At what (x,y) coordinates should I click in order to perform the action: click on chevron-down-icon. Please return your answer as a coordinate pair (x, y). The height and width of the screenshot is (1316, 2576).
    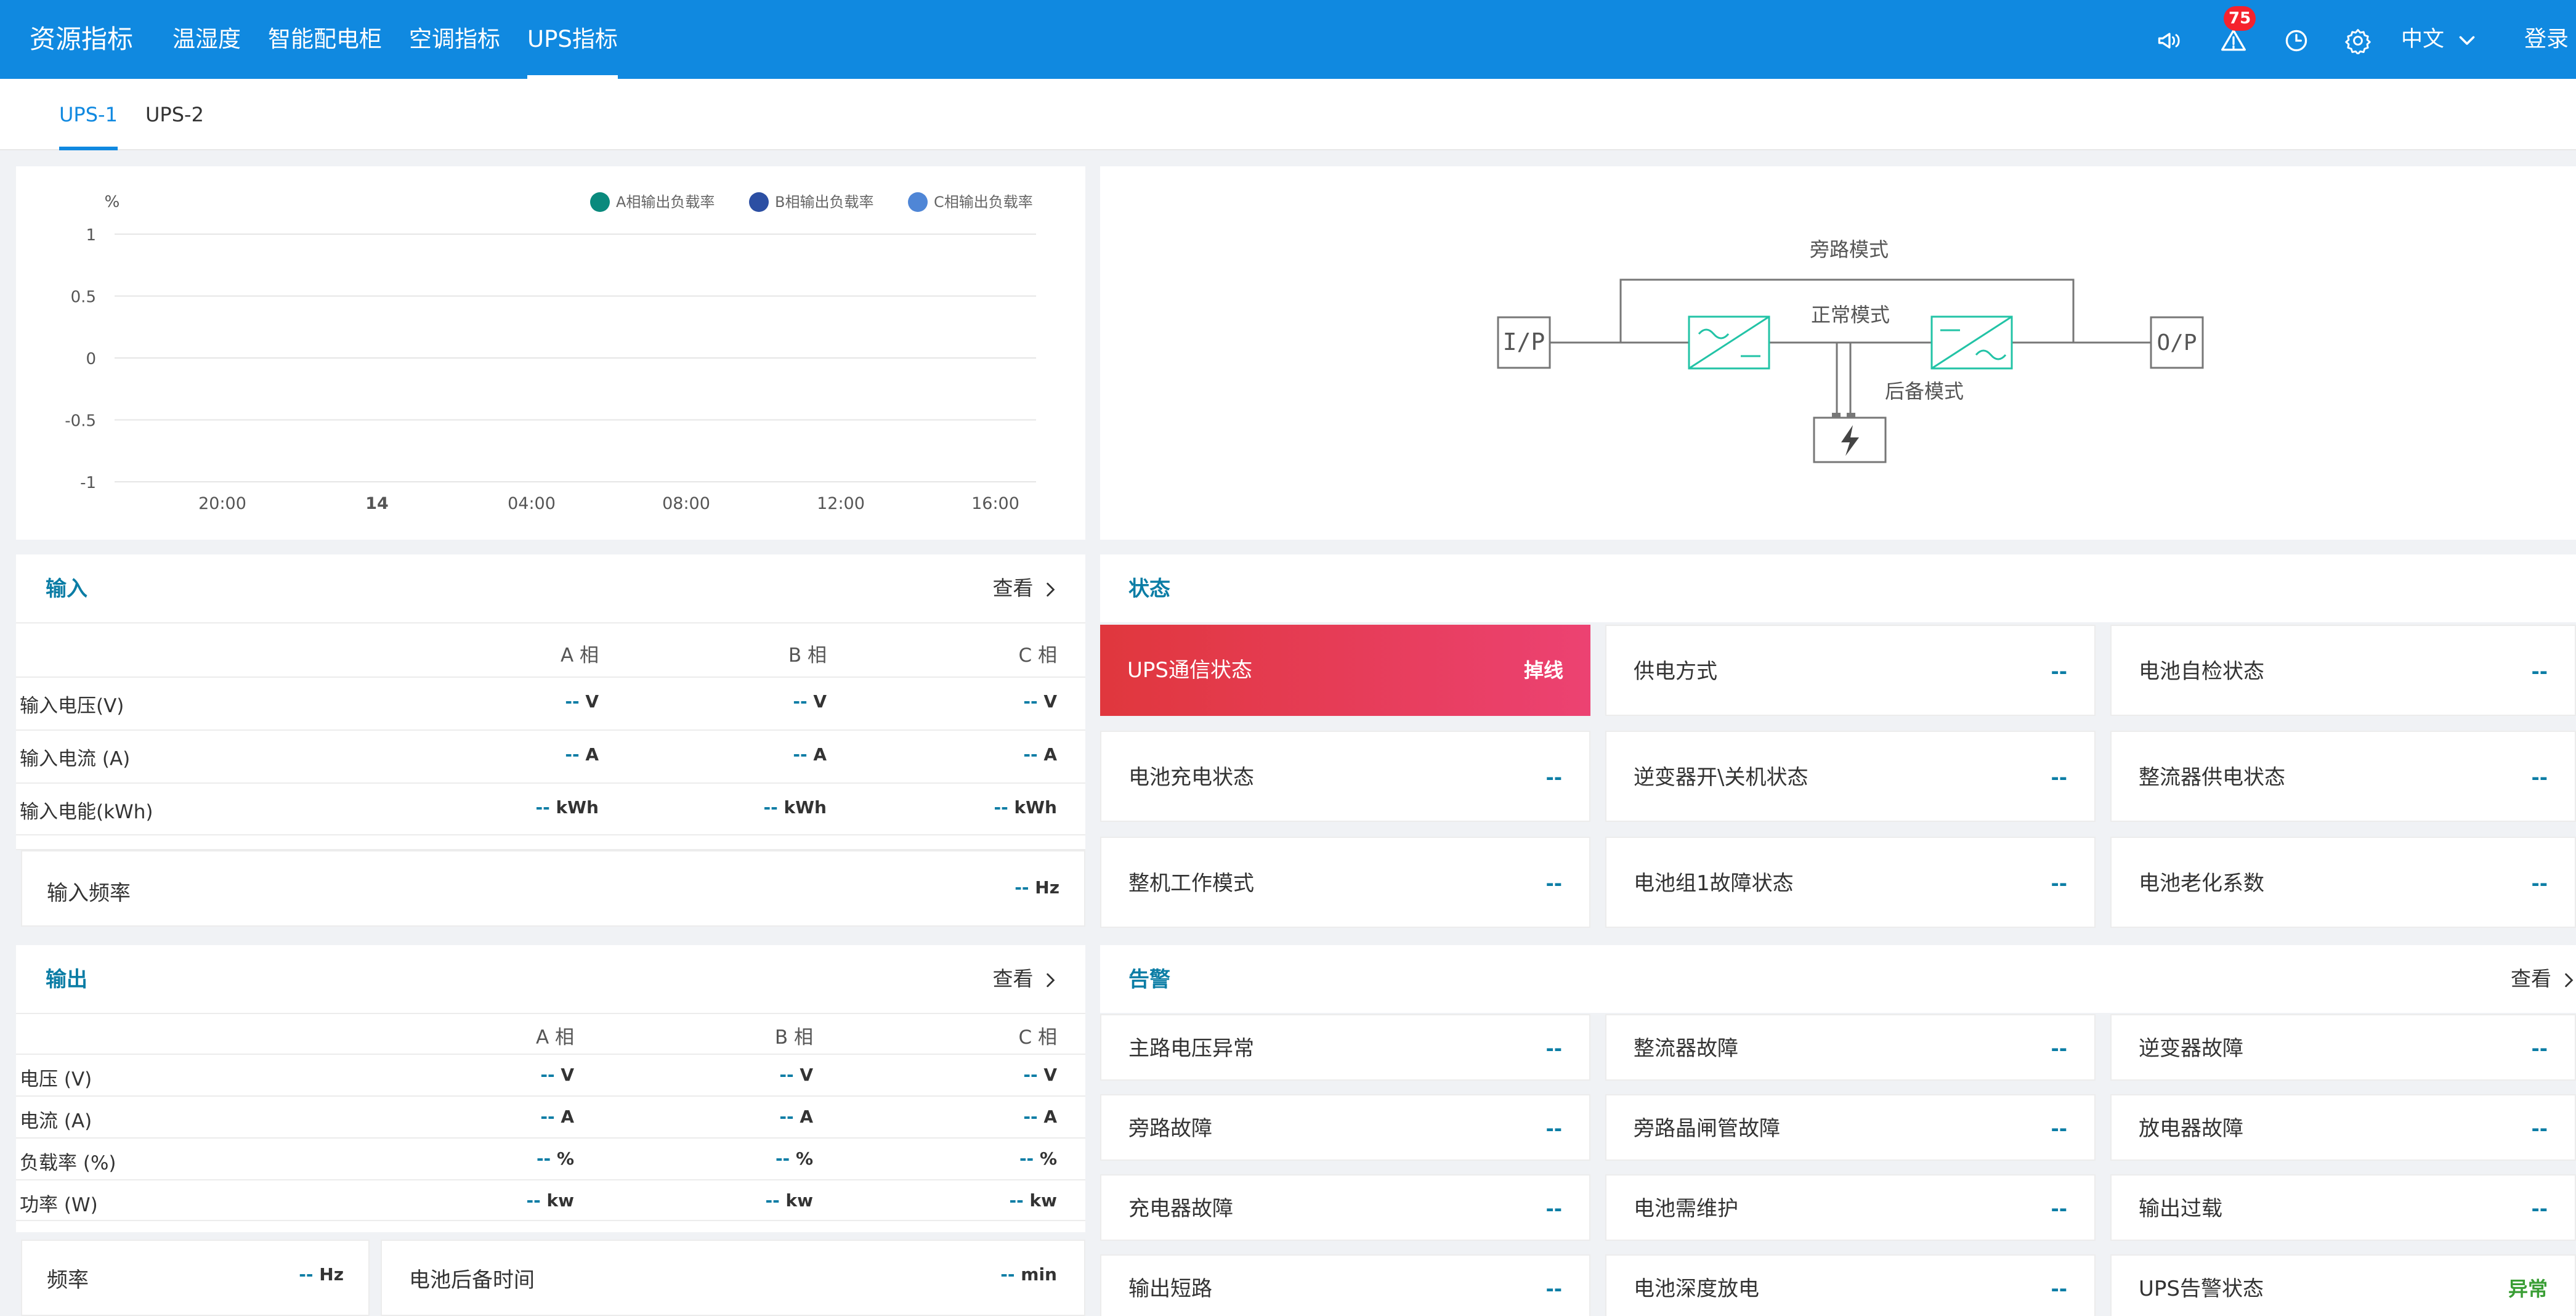
    Looking at the image, I should click on (2467, 40).